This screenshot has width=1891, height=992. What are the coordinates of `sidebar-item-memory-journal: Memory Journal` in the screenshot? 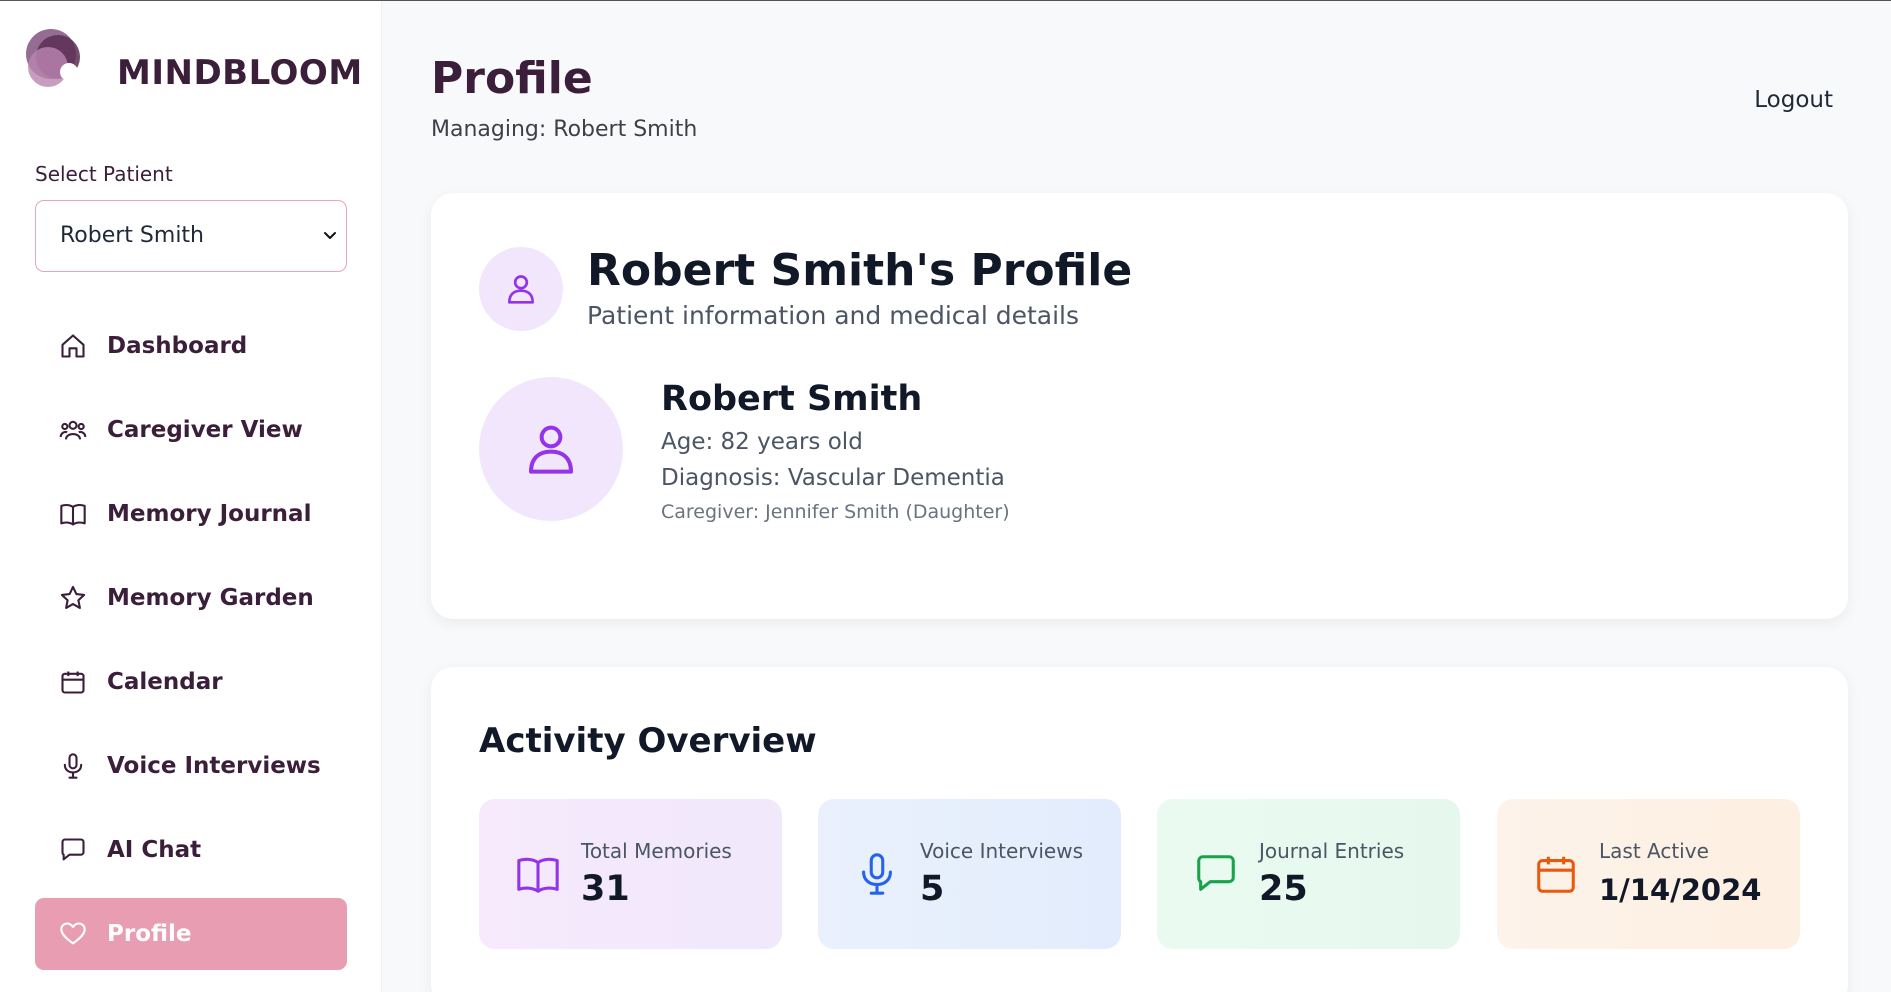 It's located at (191, 514).